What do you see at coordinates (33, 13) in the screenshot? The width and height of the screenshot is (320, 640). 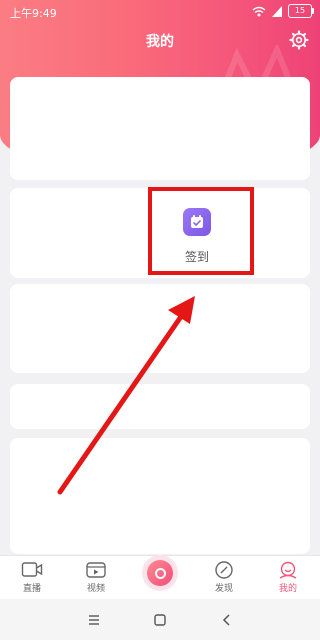 I see `status-time: 上午9:49` at bounding box center [33, 13].